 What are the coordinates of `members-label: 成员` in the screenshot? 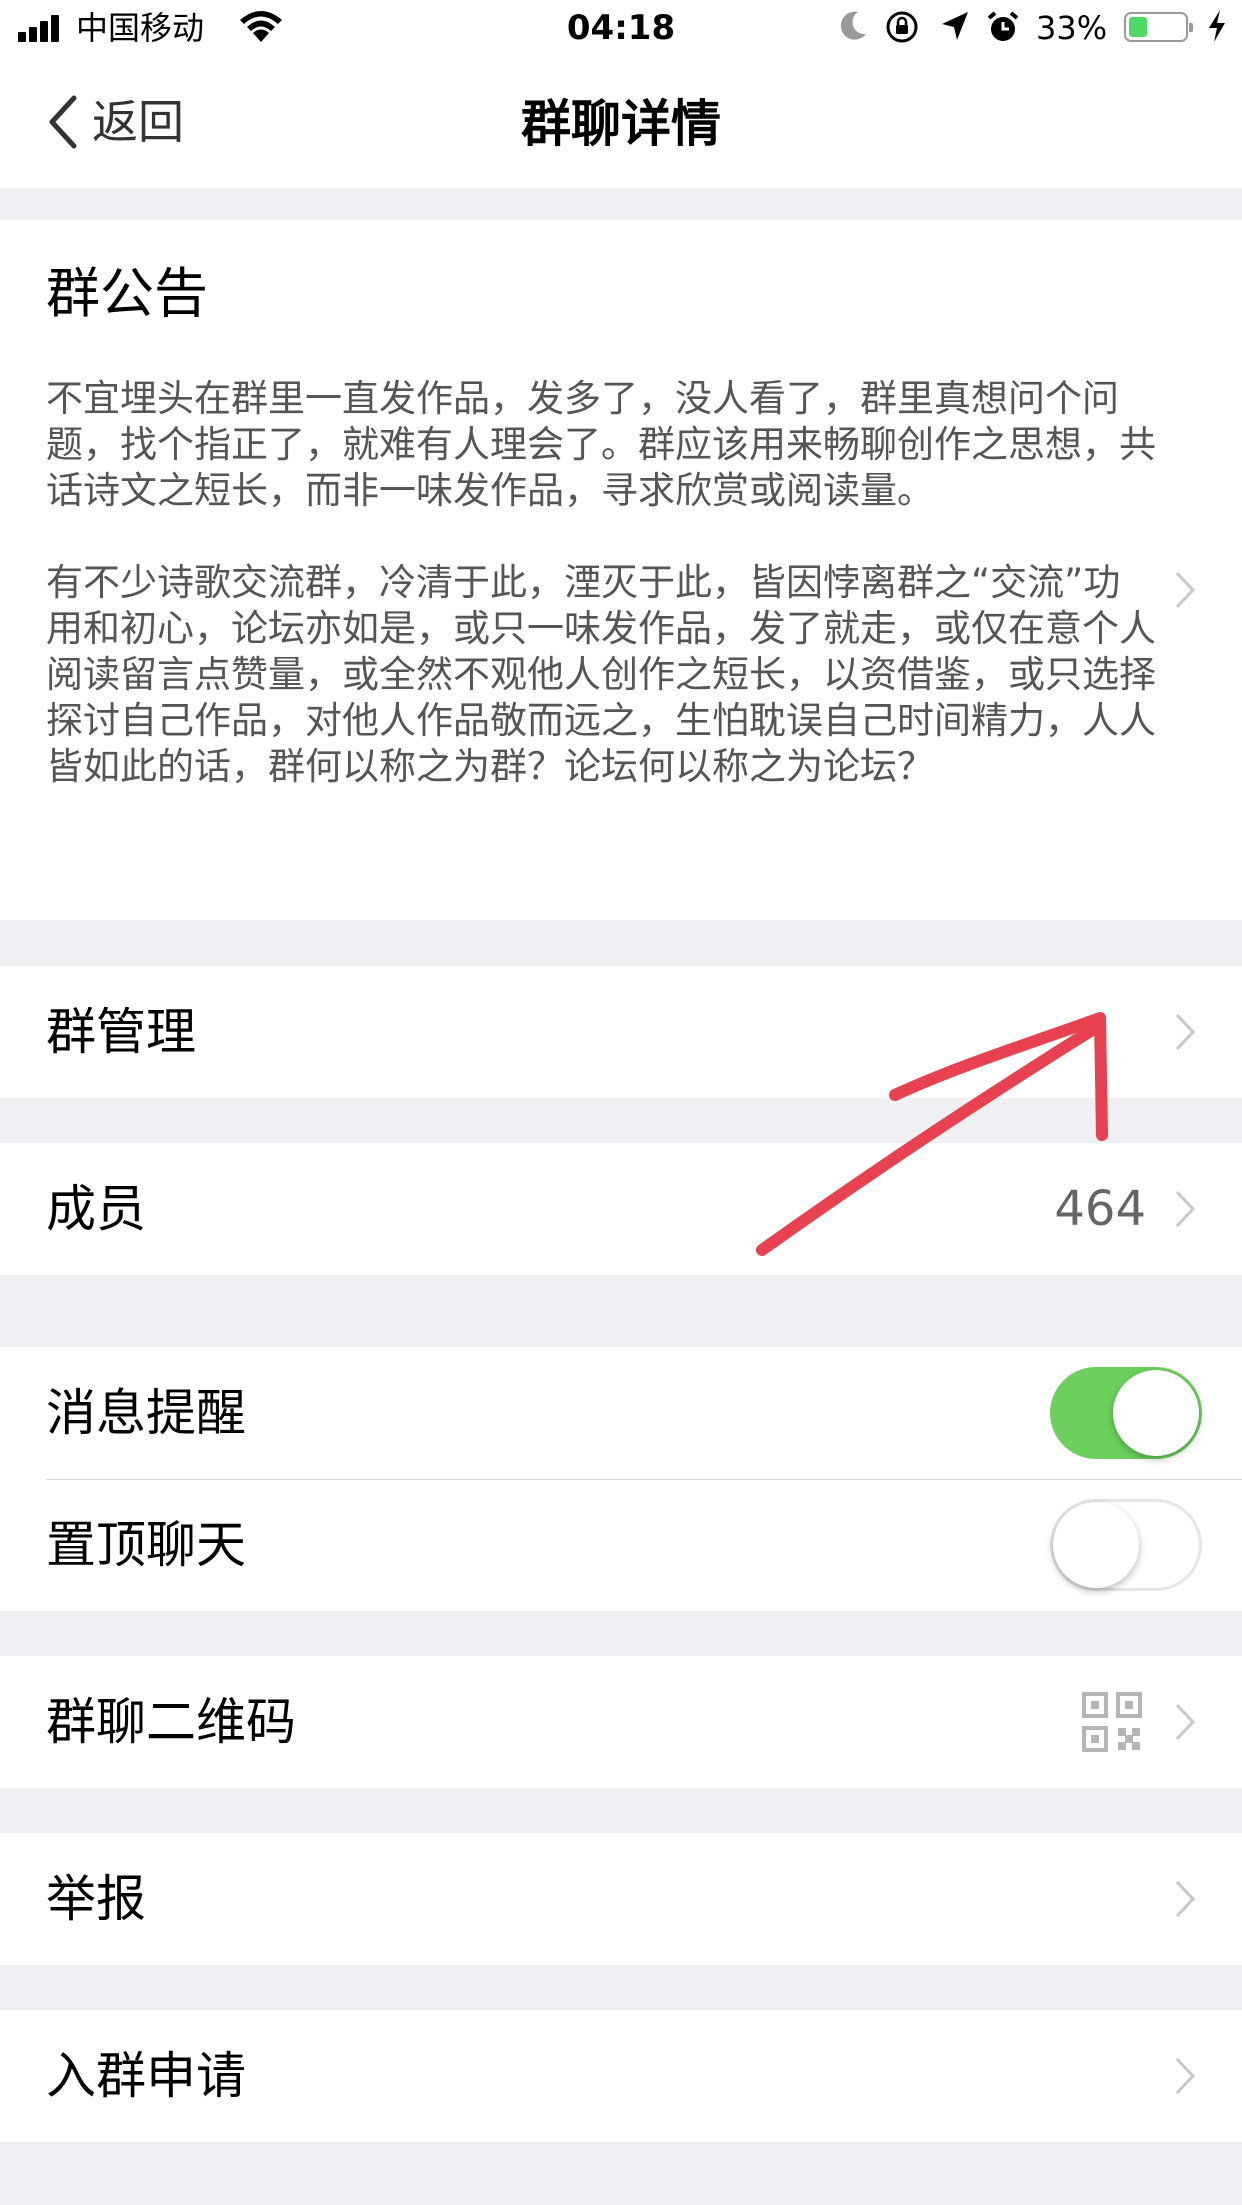 It's located at (96, 1209).